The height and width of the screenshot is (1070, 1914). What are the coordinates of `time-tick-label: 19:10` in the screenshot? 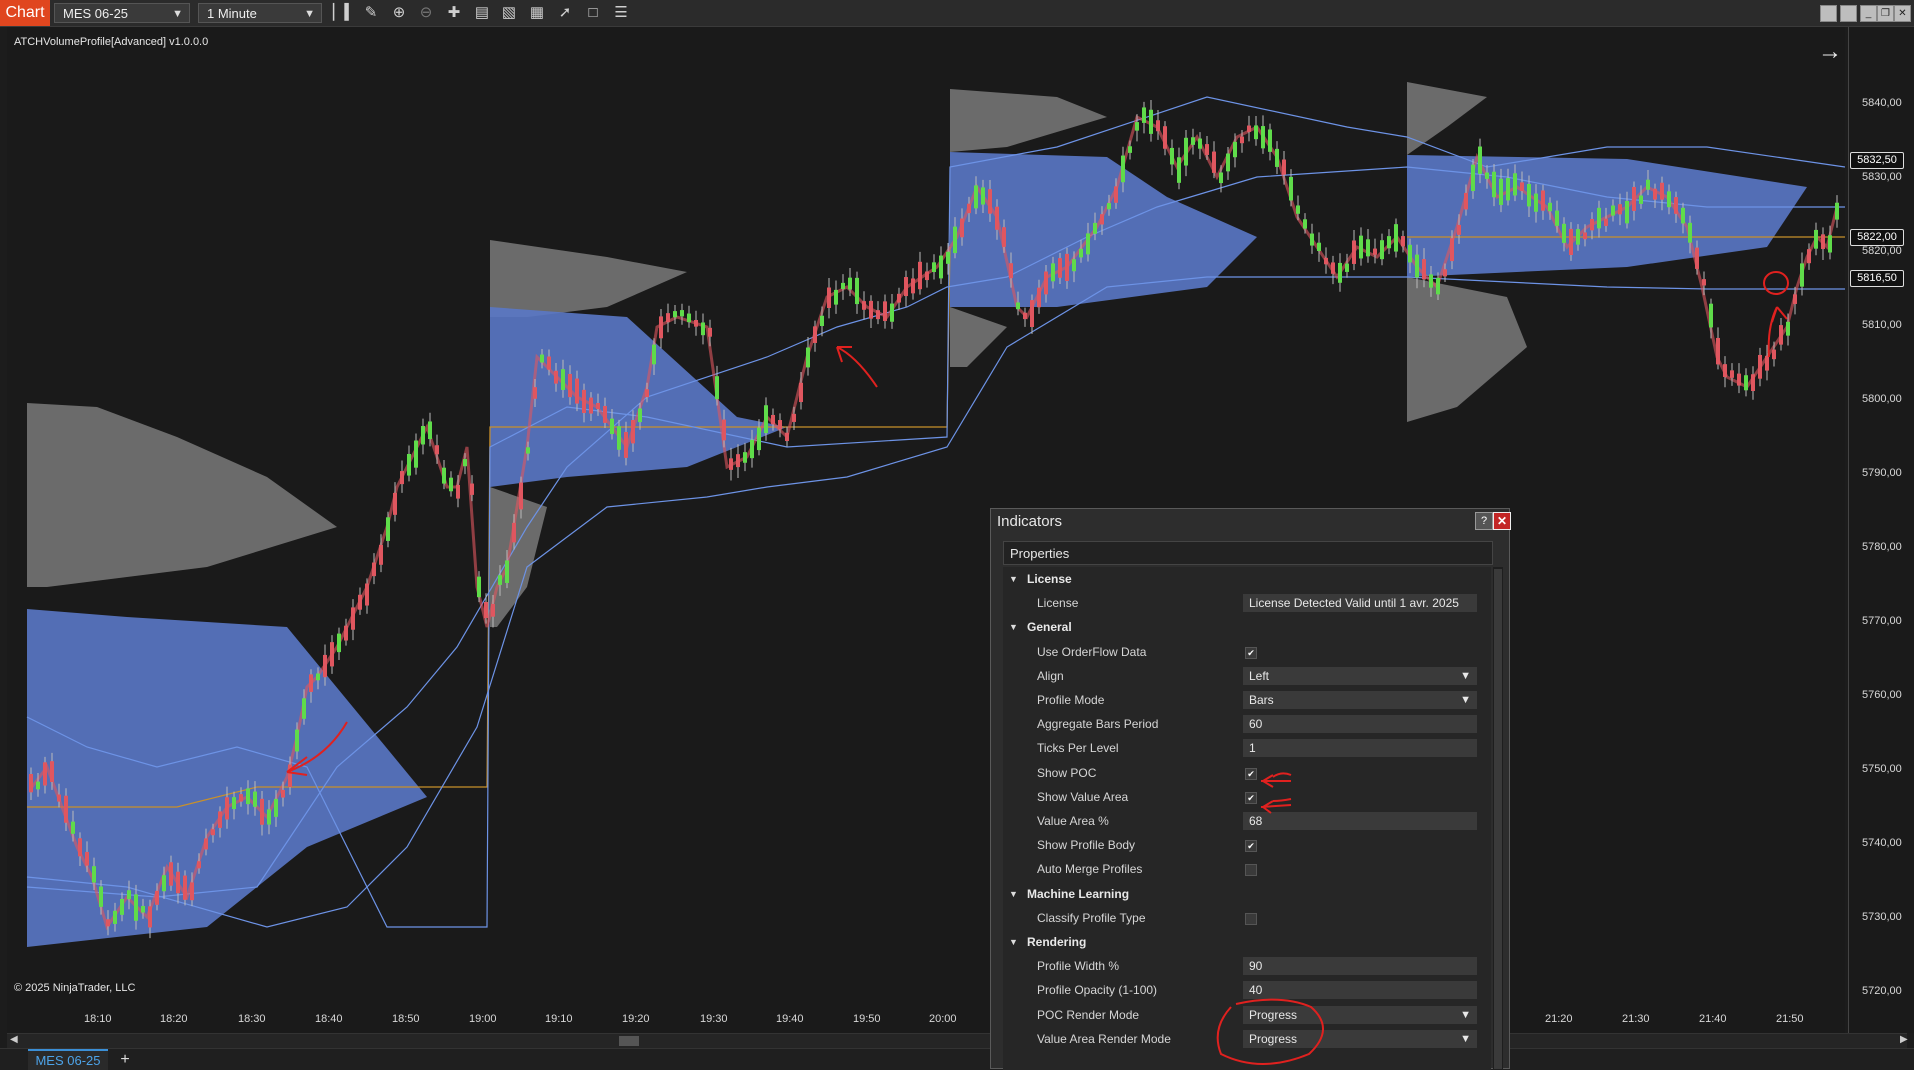 It's located at (559, 1019).